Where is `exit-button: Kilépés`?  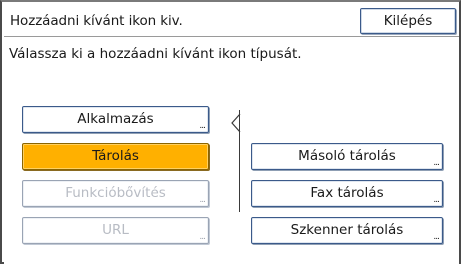
exit-button: Kilépés is located at coordinates (408, 21).